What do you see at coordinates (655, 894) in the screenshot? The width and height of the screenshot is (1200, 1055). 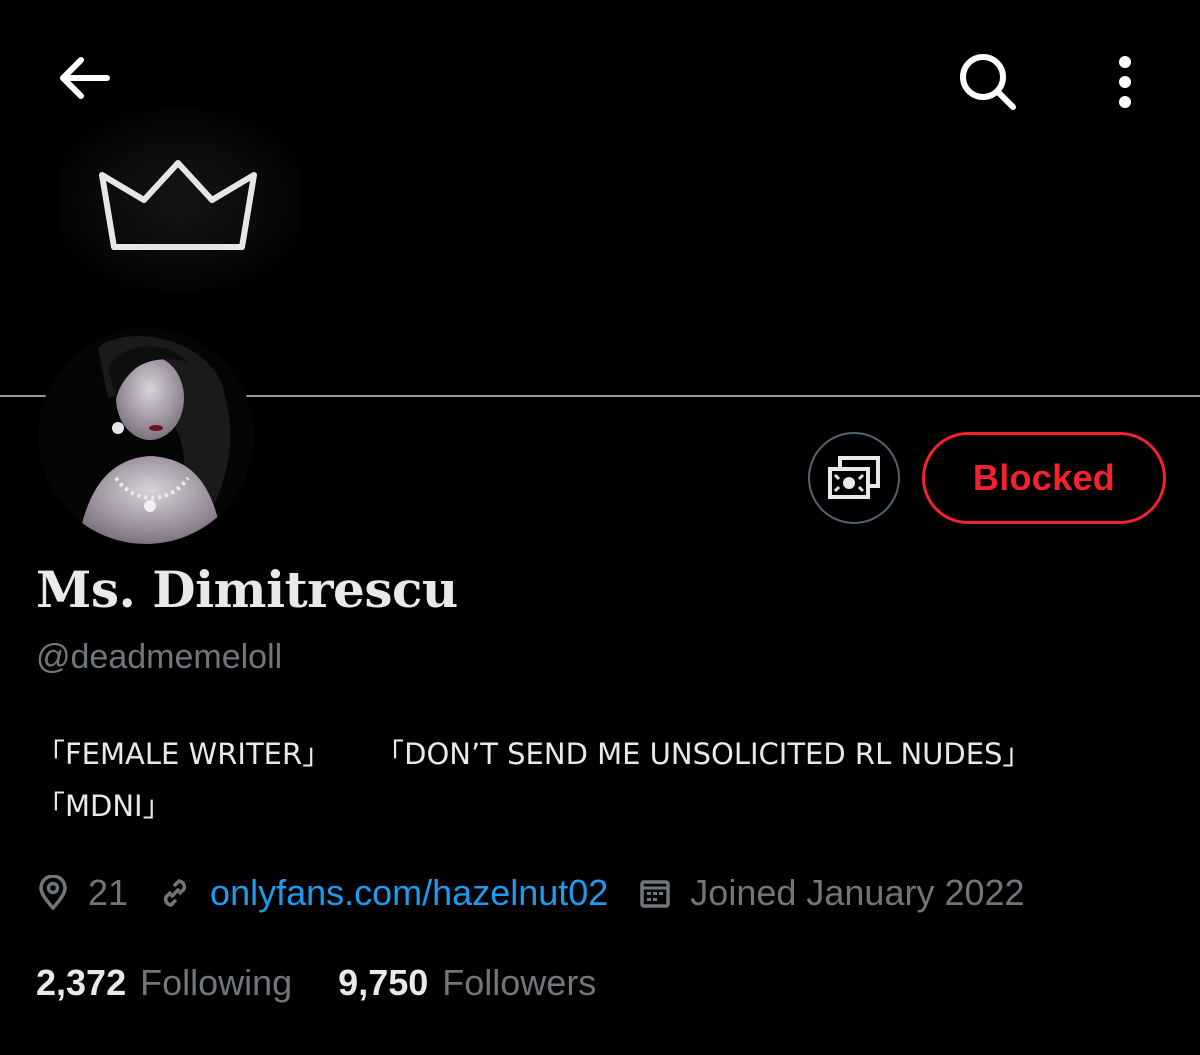 I see `calendar-icon` at bounding box center [655, 894].